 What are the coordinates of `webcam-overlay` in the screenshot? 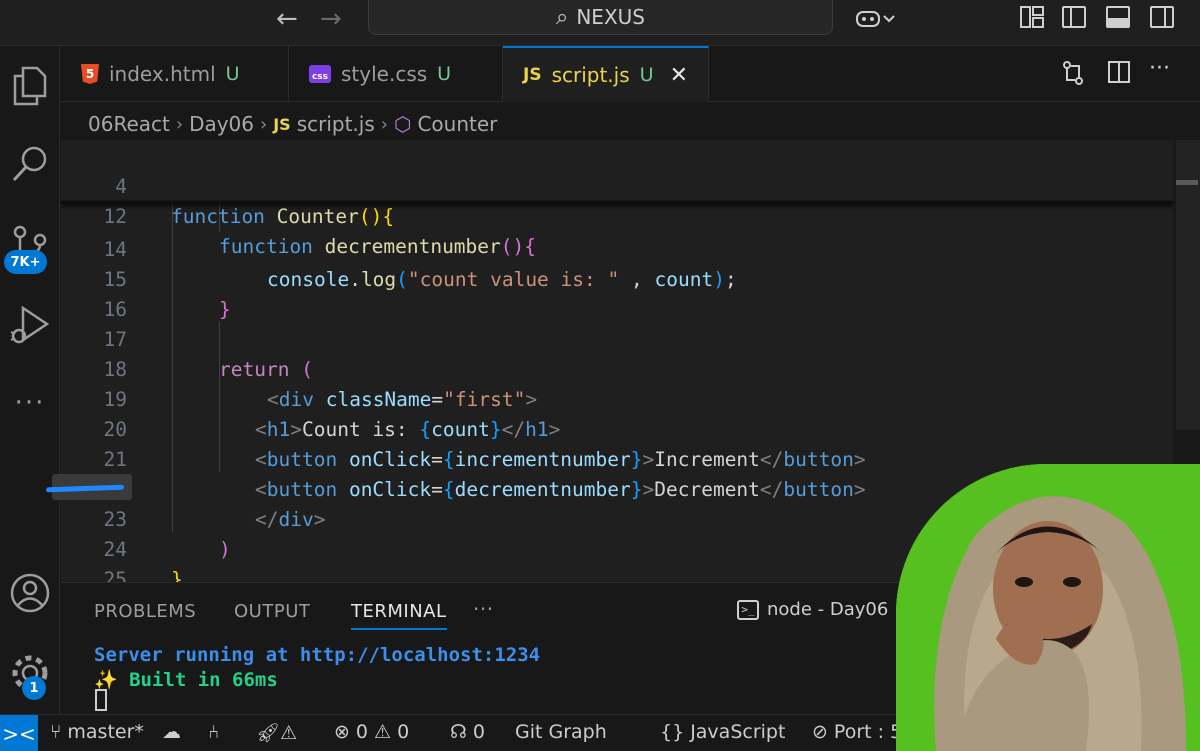 It's located at (1048, 607).